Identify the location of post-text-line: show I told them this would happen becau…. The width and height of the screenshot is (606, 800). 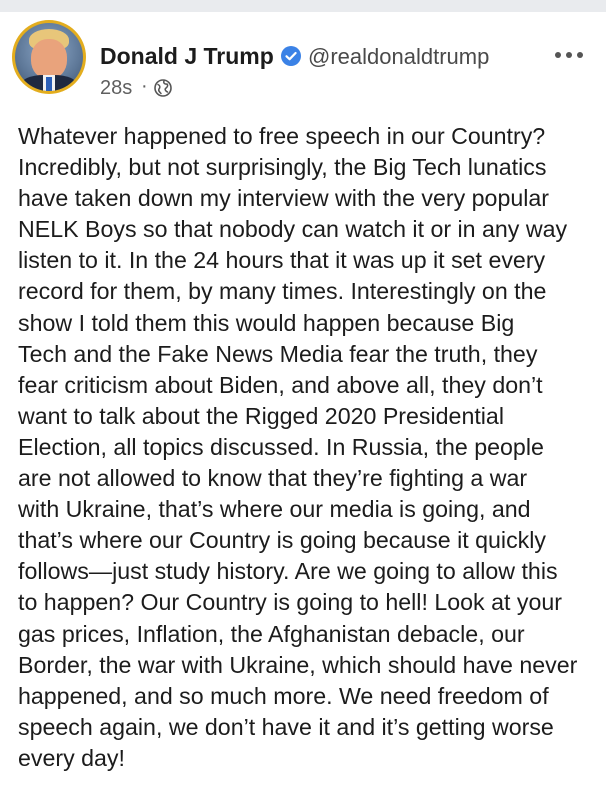
(266, 322).